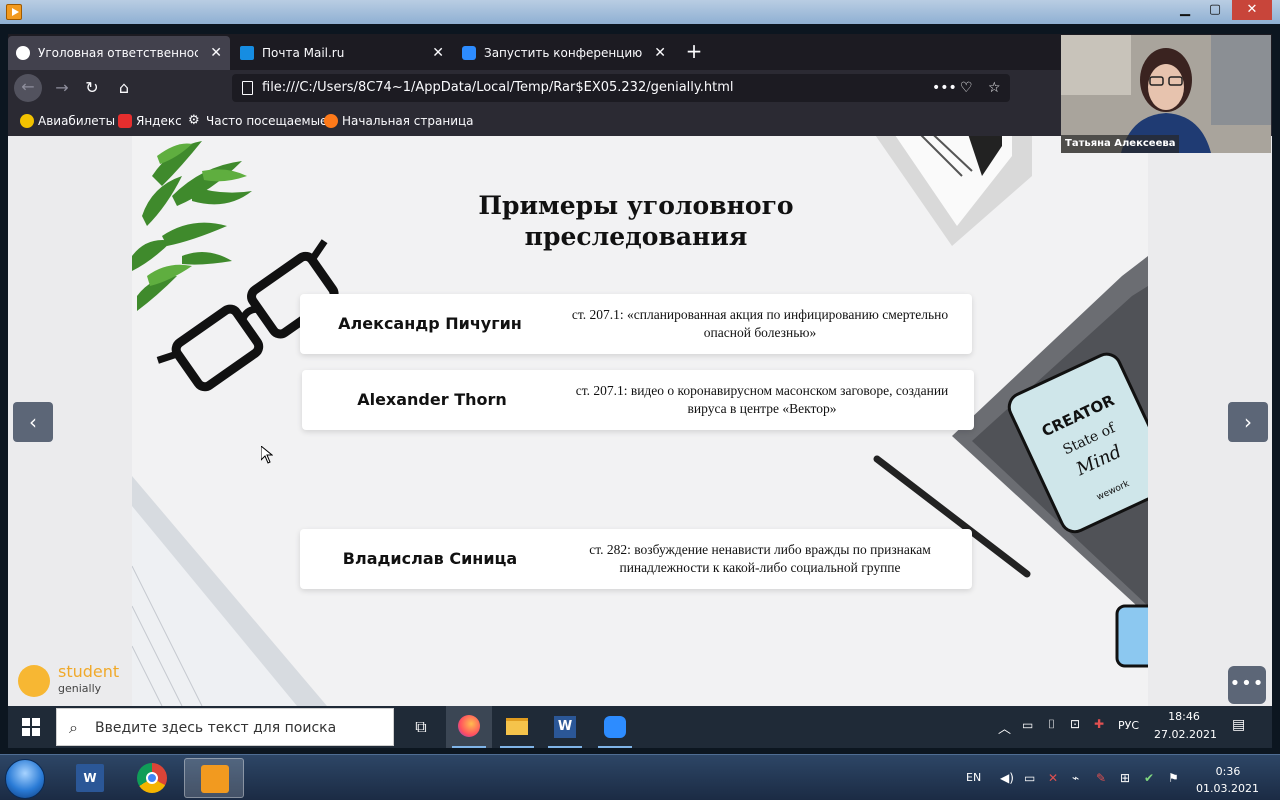 This screenshot has height=800, width=1280. What do you see at coordinates (640, 12) in the screenshot?
I see `player-titlebar: ▁ ▢ ✕` at bounding box center [640, 12].